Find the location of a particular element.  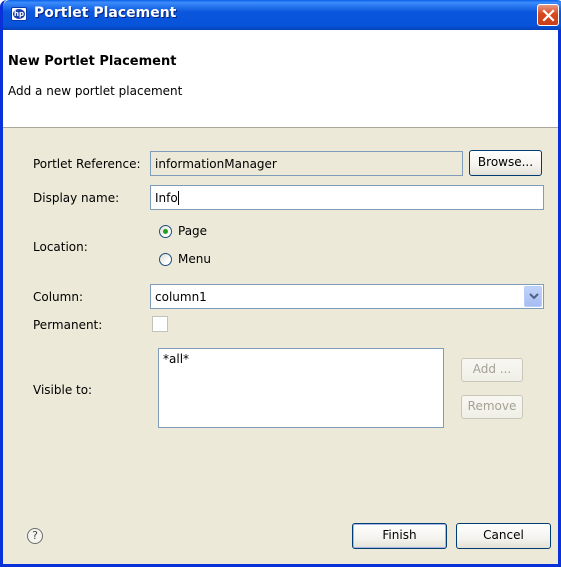

location-option-page-label: Page is located at coordinates (192, 231).